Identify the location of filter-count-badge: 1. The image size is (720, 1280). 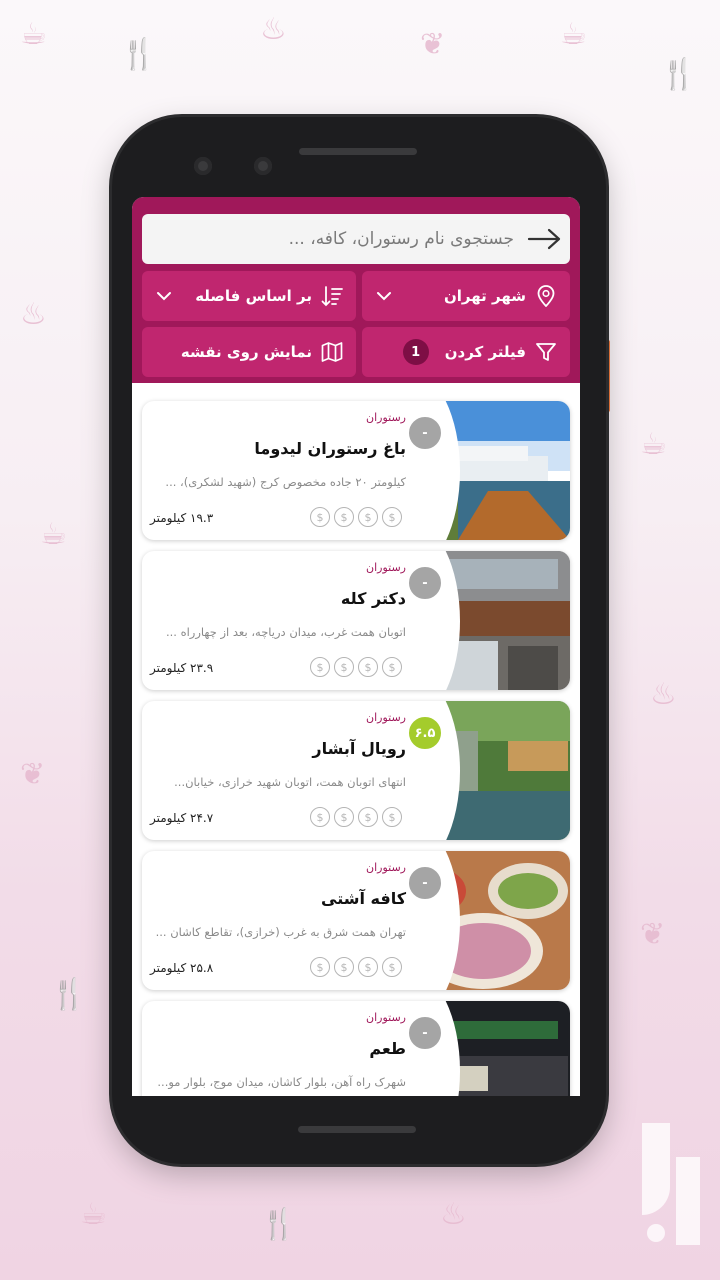
(415, 352).